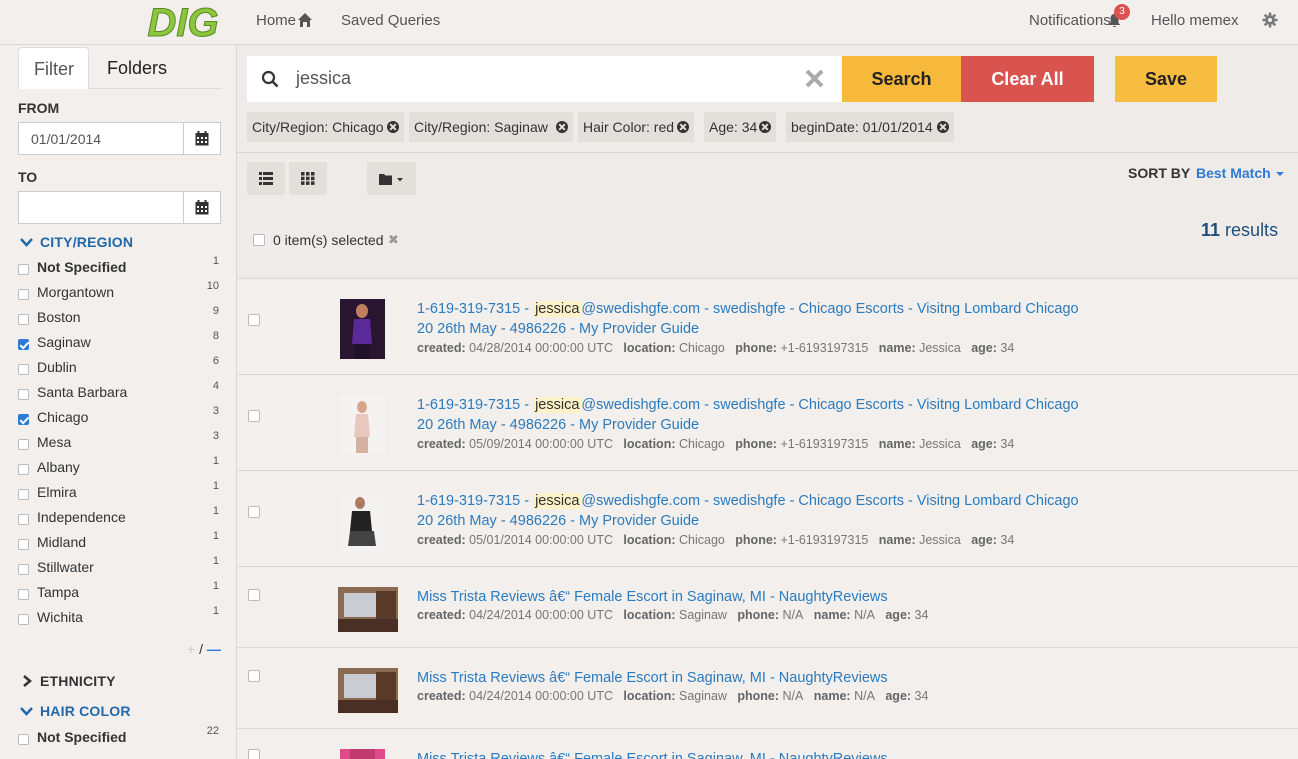 This screenshot has width=1298, height=759. What do you see at coordinates (391, 178) in the screenshot?
I see `folder-dropdown-button` at bounding box center [391, 178].